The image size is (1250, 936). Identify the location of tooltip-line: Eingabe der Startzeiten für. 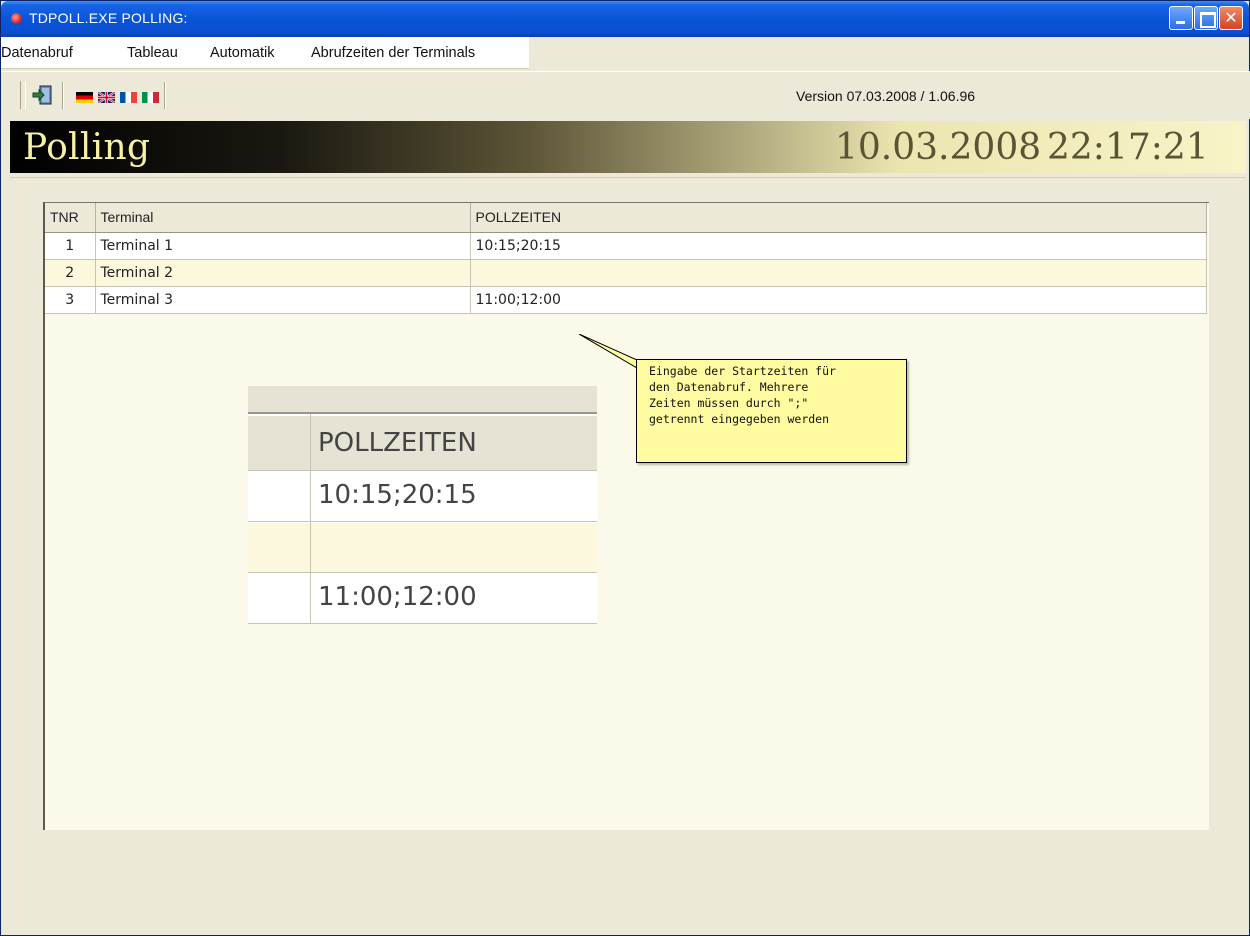
(742, 371).